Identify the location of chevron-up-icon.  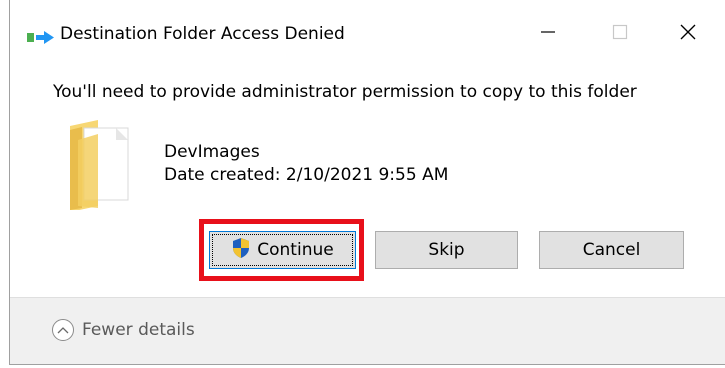
(63, 330).